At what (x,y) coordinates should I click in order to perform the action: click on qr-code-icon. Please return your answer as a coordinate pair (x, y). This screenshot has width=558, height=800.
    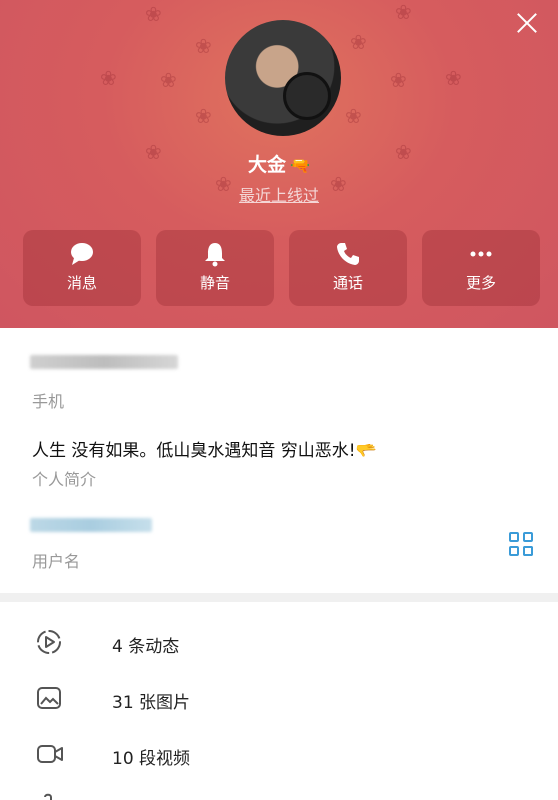
    Looking at the image, I should click on (522, 545).